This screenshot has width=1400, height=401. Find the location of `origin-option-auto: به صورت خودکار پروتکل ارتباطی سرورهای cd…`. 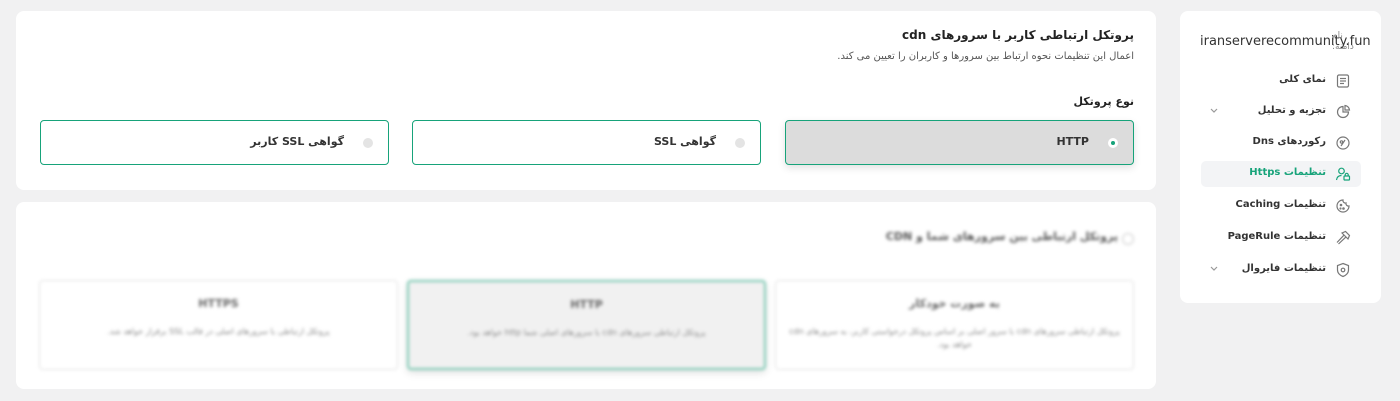

origin-option-auto: به صورت خودکار پروتکل ارتباطی سرورهای cd… is located at coordinates (954, 325).